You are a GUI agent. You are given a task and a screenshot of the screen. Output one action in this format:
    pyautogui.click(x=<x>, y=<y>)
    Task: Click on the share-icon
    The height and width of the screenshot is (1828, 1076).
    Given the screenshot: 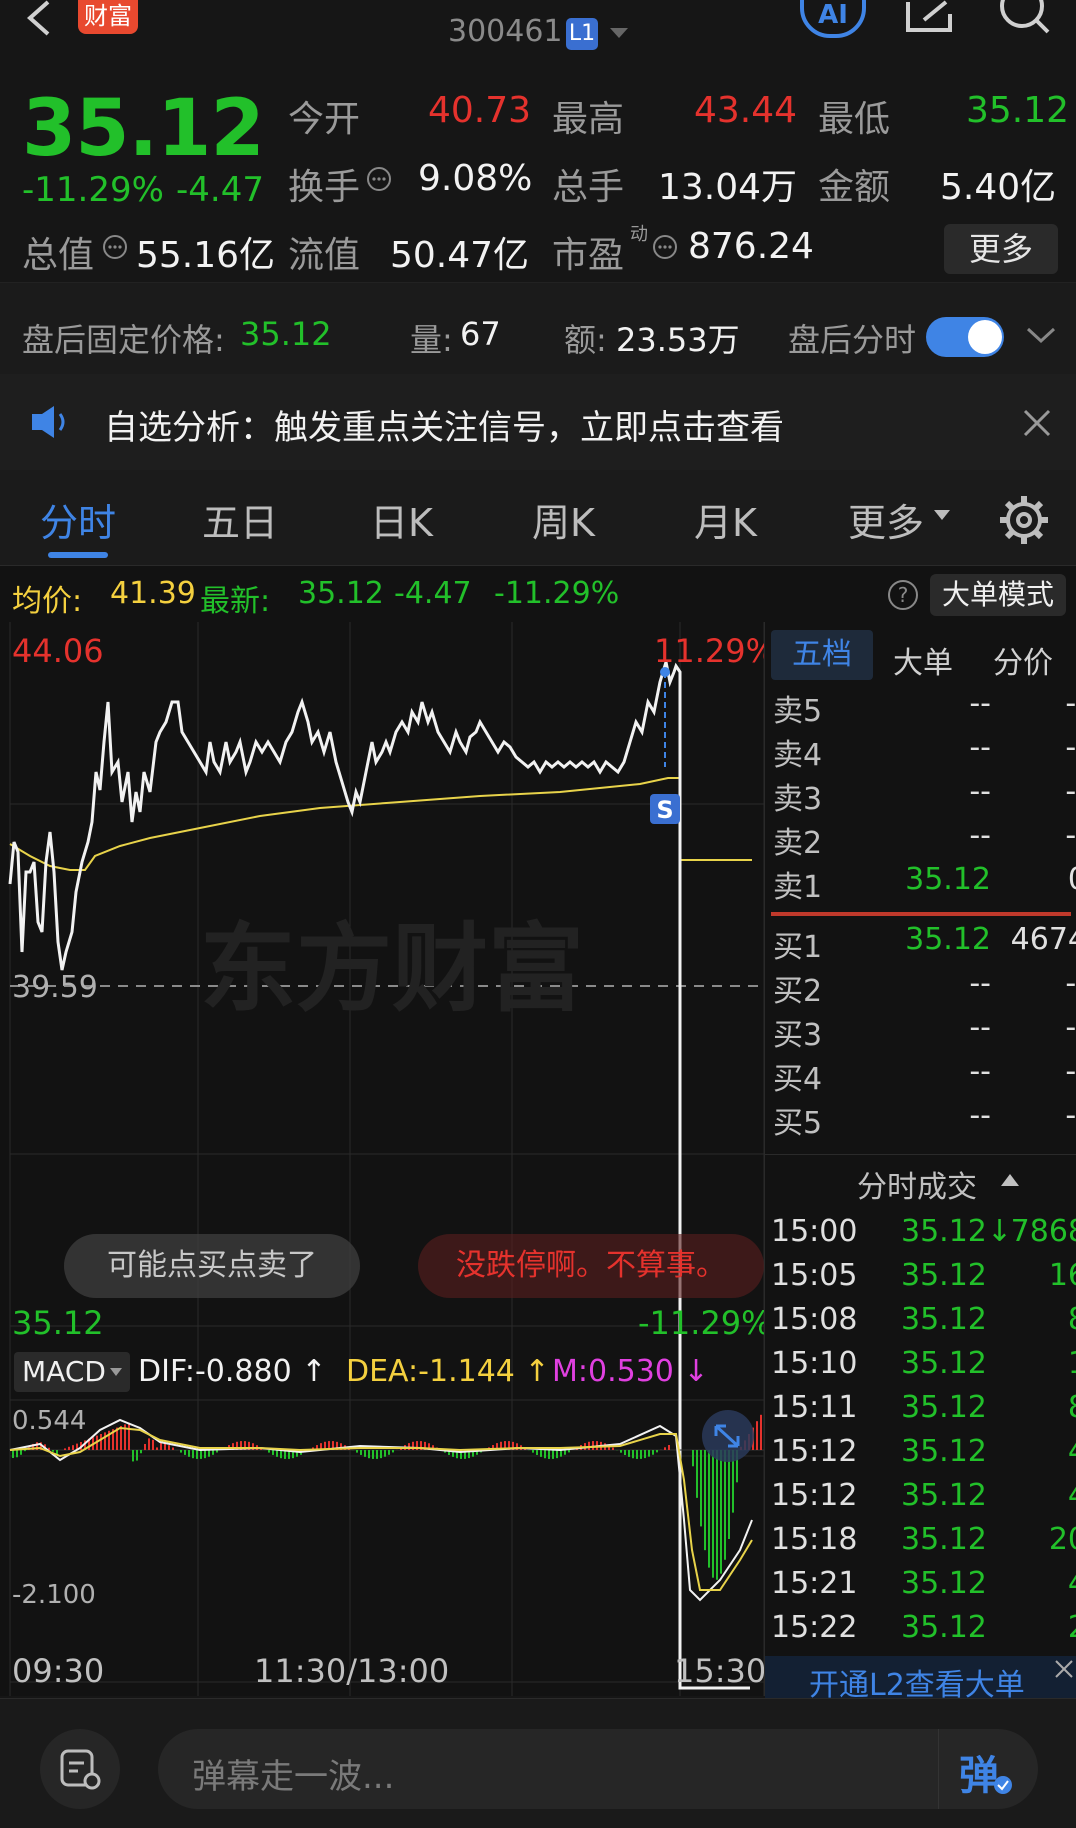 What is the action you would take?
    pyautogui.click(x=930, y=17)
    